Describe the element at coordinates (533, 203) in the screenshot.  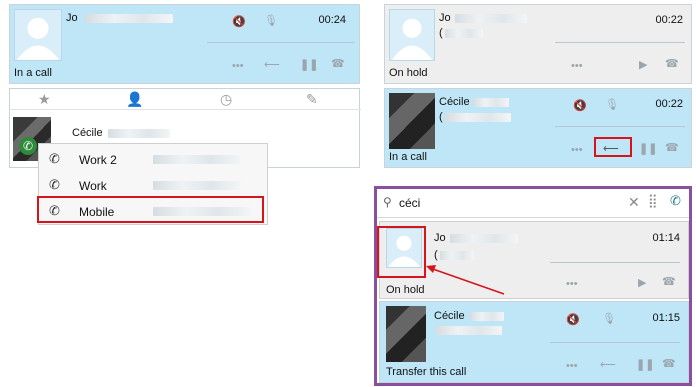
I see `search-bar: ⚲ céci ✕ ⣿ ✆` at that location.